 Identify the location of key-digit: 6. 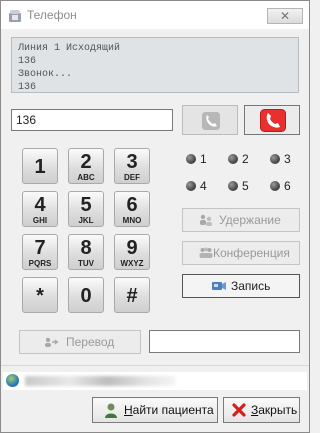
(132, 205).